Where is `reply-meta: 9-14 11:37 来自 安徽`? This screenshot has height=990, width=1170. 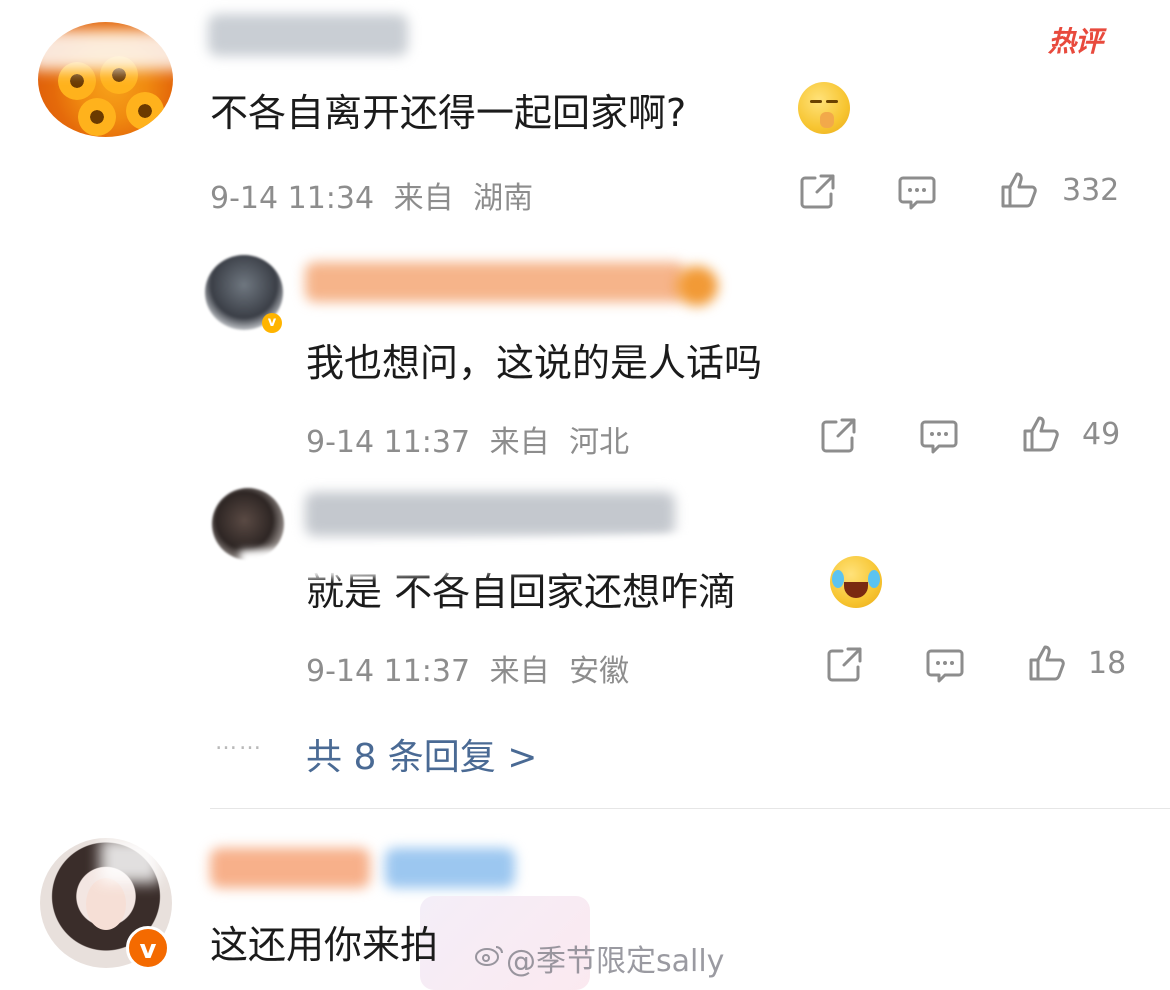 reply-meta: 9-14 11:37 来自 安徽 is located at coordinates (467, 668).